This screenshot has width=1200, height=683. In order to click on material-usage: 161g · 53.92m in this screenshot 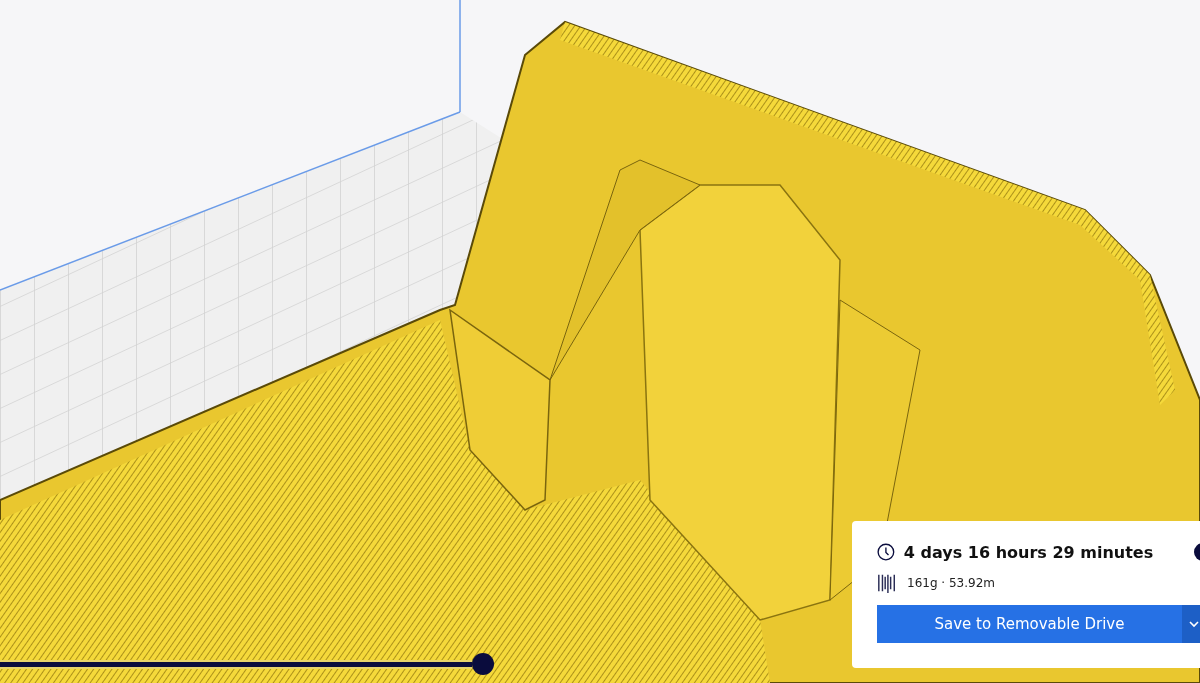, I will do `click(951, 583)`.